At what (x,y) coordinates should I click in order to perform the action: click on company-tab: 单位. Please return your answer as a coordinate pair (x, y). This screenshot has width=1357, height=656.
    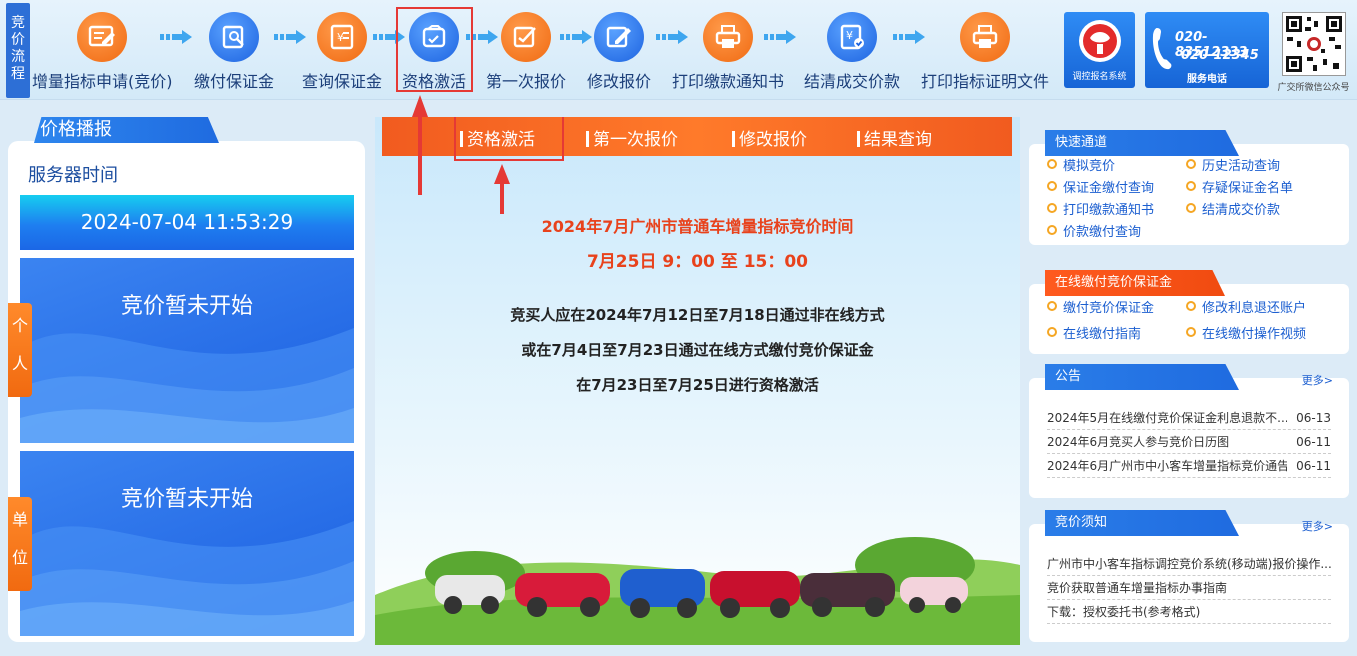
    Looking at the image, I should click on (20, 544).